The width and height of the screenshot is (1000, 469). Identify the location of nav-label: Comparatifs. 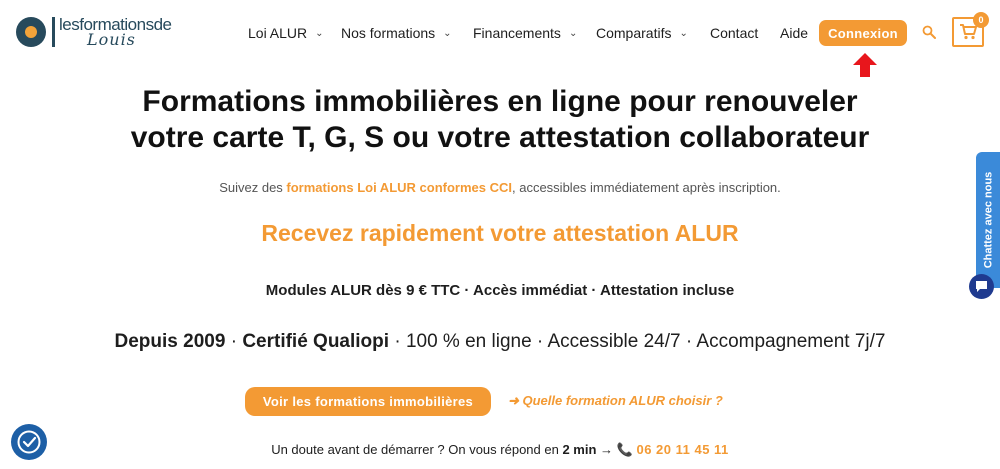
(634, 33).